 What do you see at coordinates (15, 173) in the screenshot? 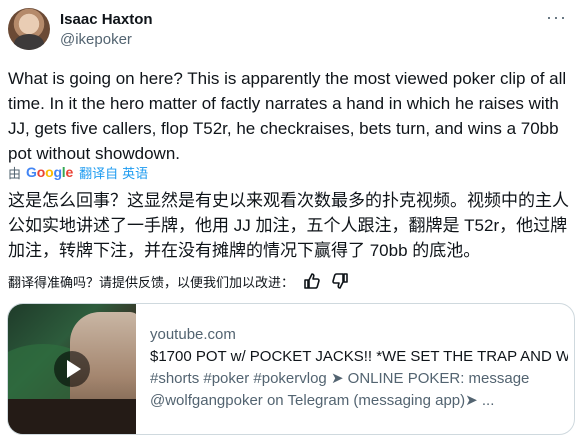
I see `translated-by-label: 由` at bounding box center [15, 173].